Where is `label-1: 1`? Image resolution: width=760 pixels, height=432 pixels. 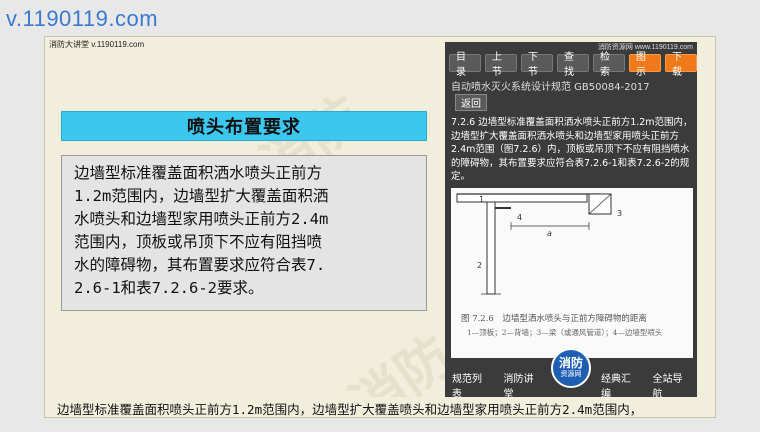
label-1: 1 is located at coordinates (481, 199).